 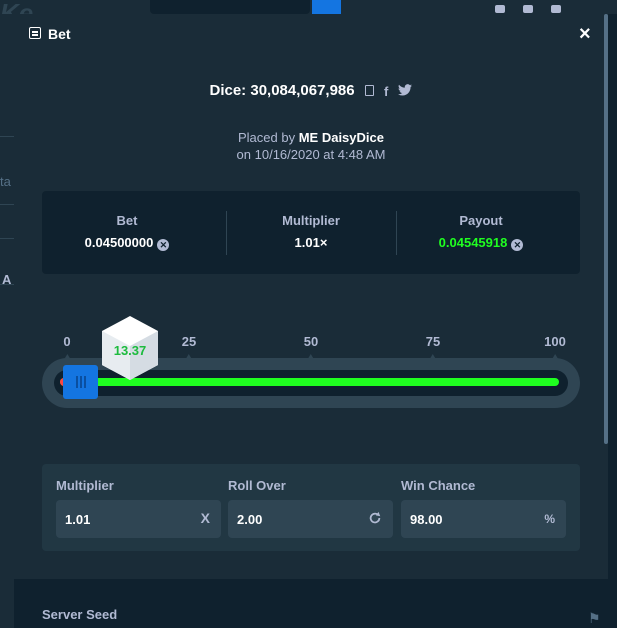 I want to click on field-value: 1.01, so click(x=78, y=519).